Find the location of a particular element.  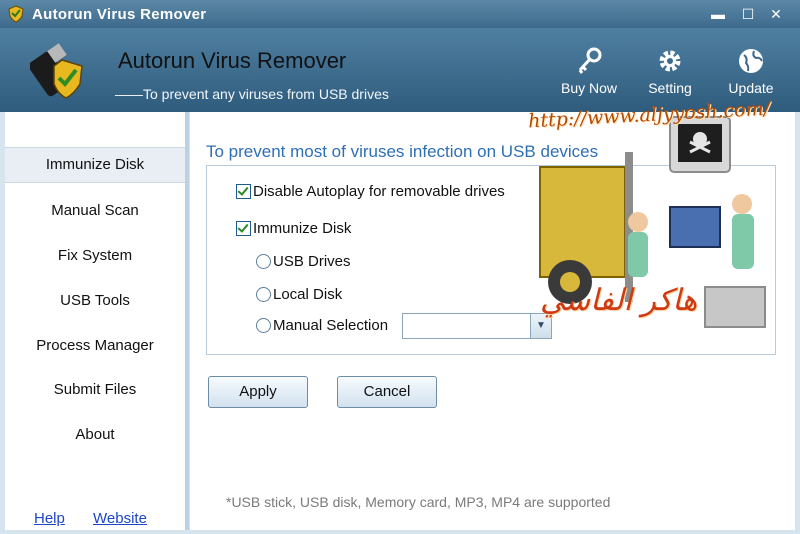

immunize-disk-checkbox: Immunize Disk is located at coordinates (293, 228).